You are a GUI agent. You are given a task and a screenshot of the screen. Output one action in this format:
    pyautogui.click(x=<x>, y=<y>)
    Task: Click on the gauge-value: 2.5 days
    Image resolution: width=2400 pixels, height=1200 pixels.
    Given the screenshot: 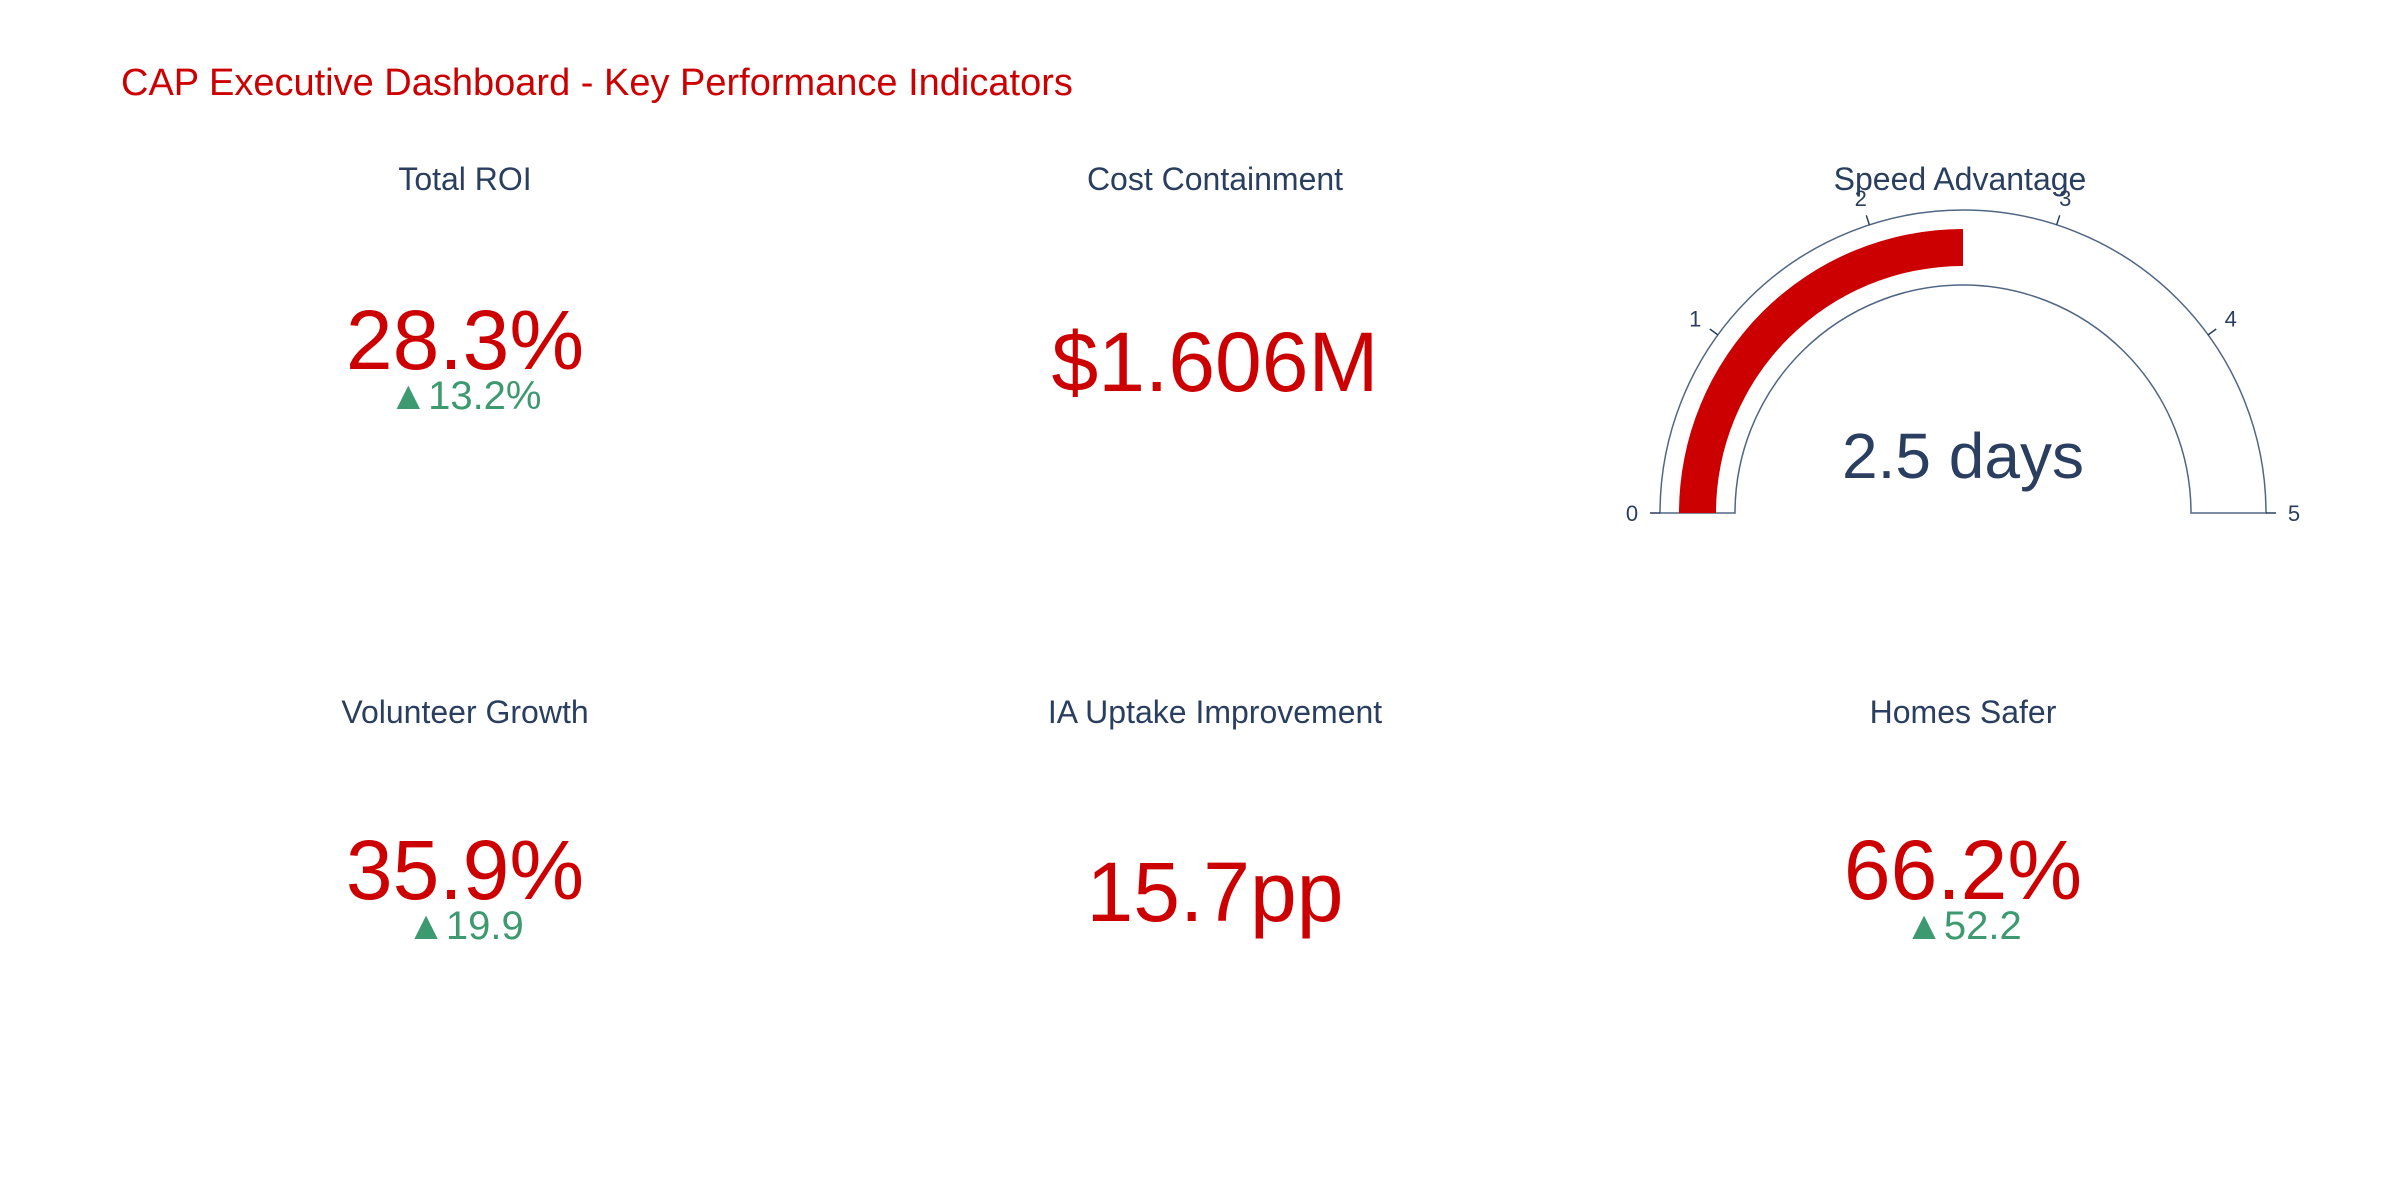 What is the action you would take?
    pyautogui.click(x=1963, y=456)
    